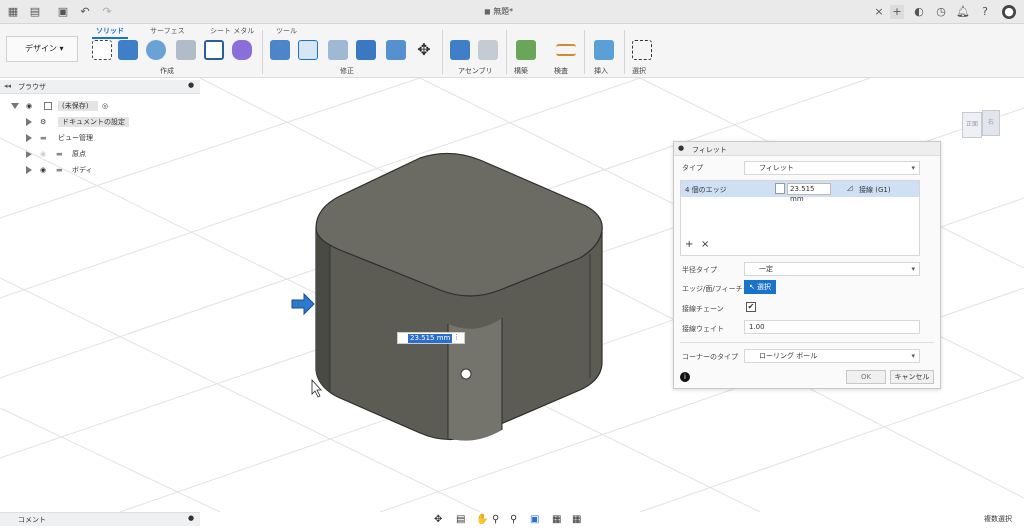 The height and width of the screenshot is (532, 1024). Describe the element at coordinates (963, 12) in the screenshot. I see `notifications-icon: 🔔︎` at that location.